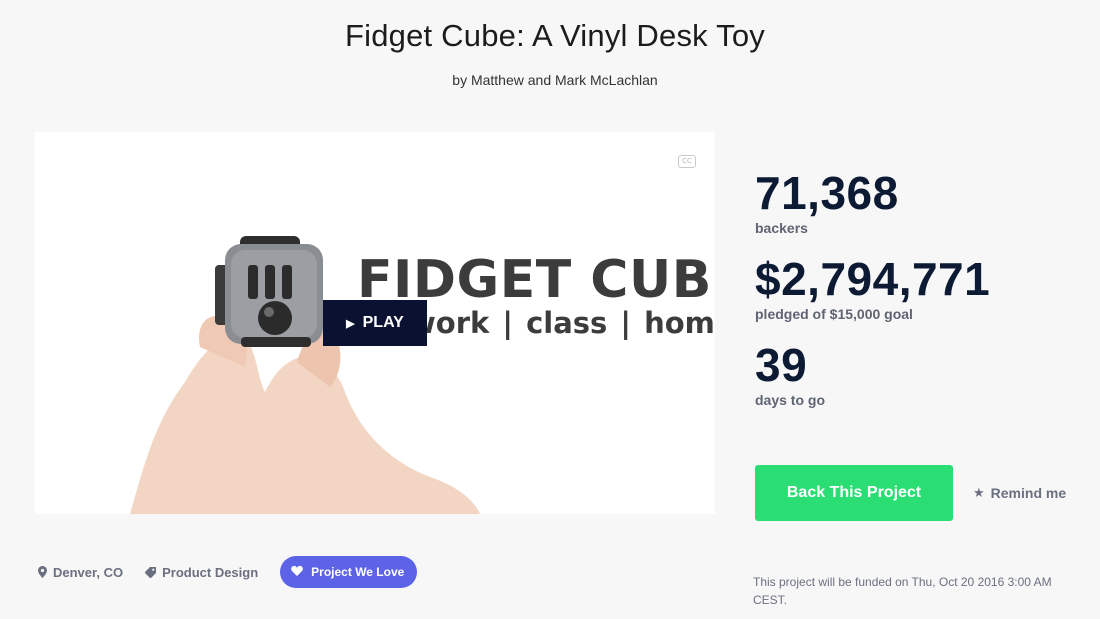 This screenshot has width=1100, height=619. What do you see at coordinates (873, 279) in the screenshot?
I see `pledged-amount: $2,794,771` at bounding box center [873, 279].